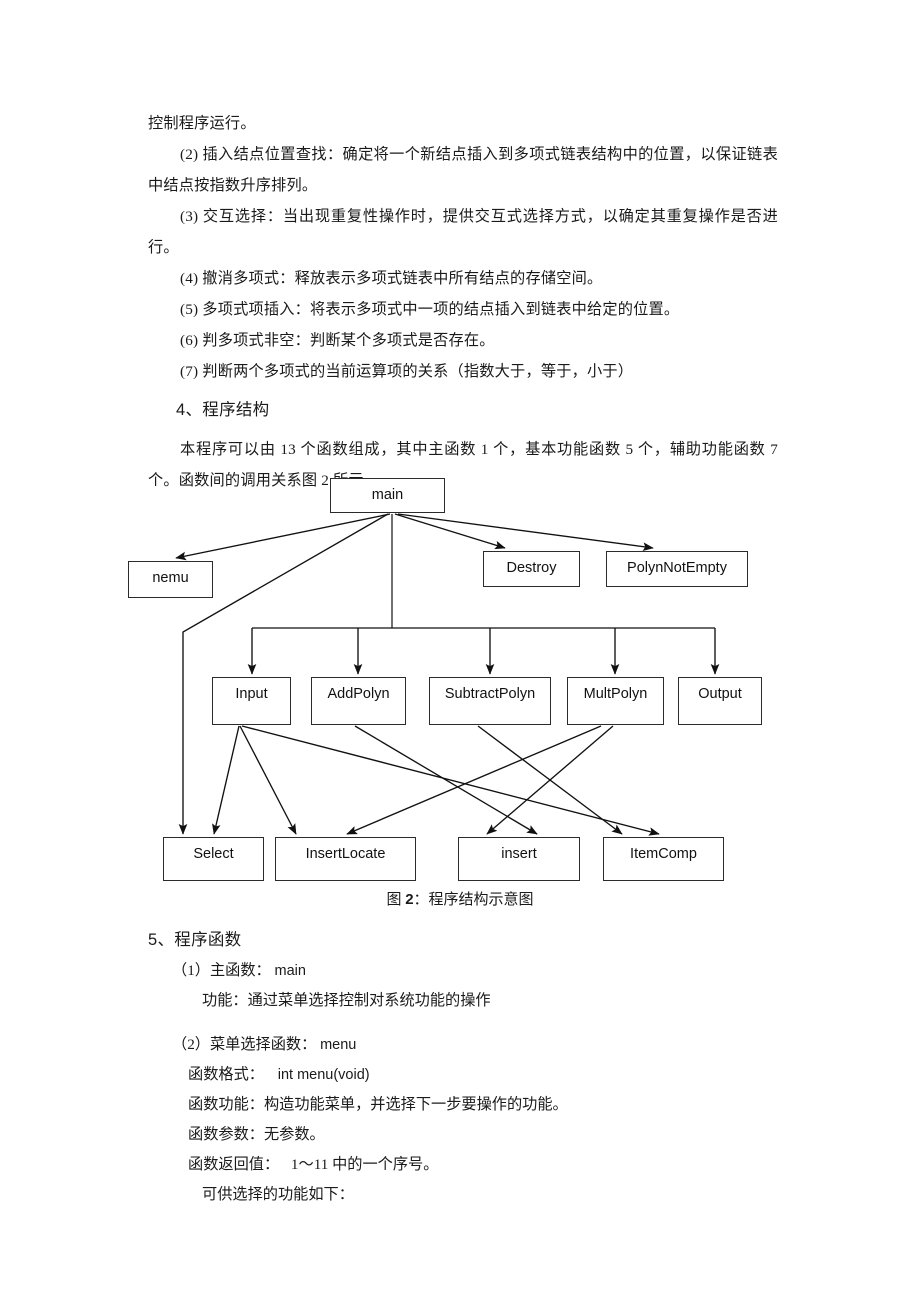  I want to click on line-return-label: 函数返回值：, so click(234, 1164).